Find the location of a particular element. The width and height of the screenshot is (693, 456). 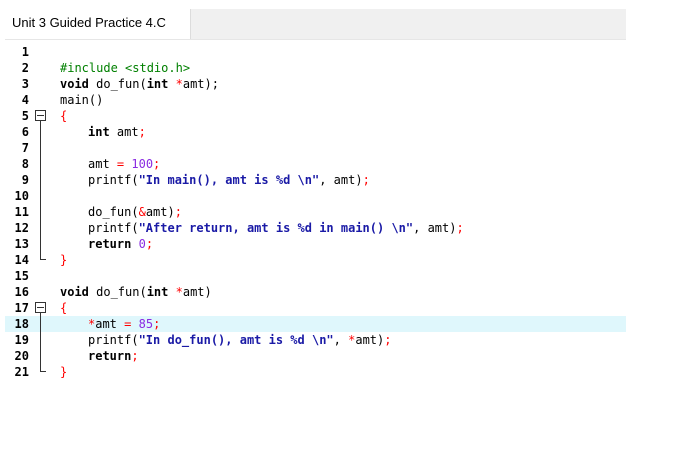

line-number: 5 is located at coordinates (25, 116).